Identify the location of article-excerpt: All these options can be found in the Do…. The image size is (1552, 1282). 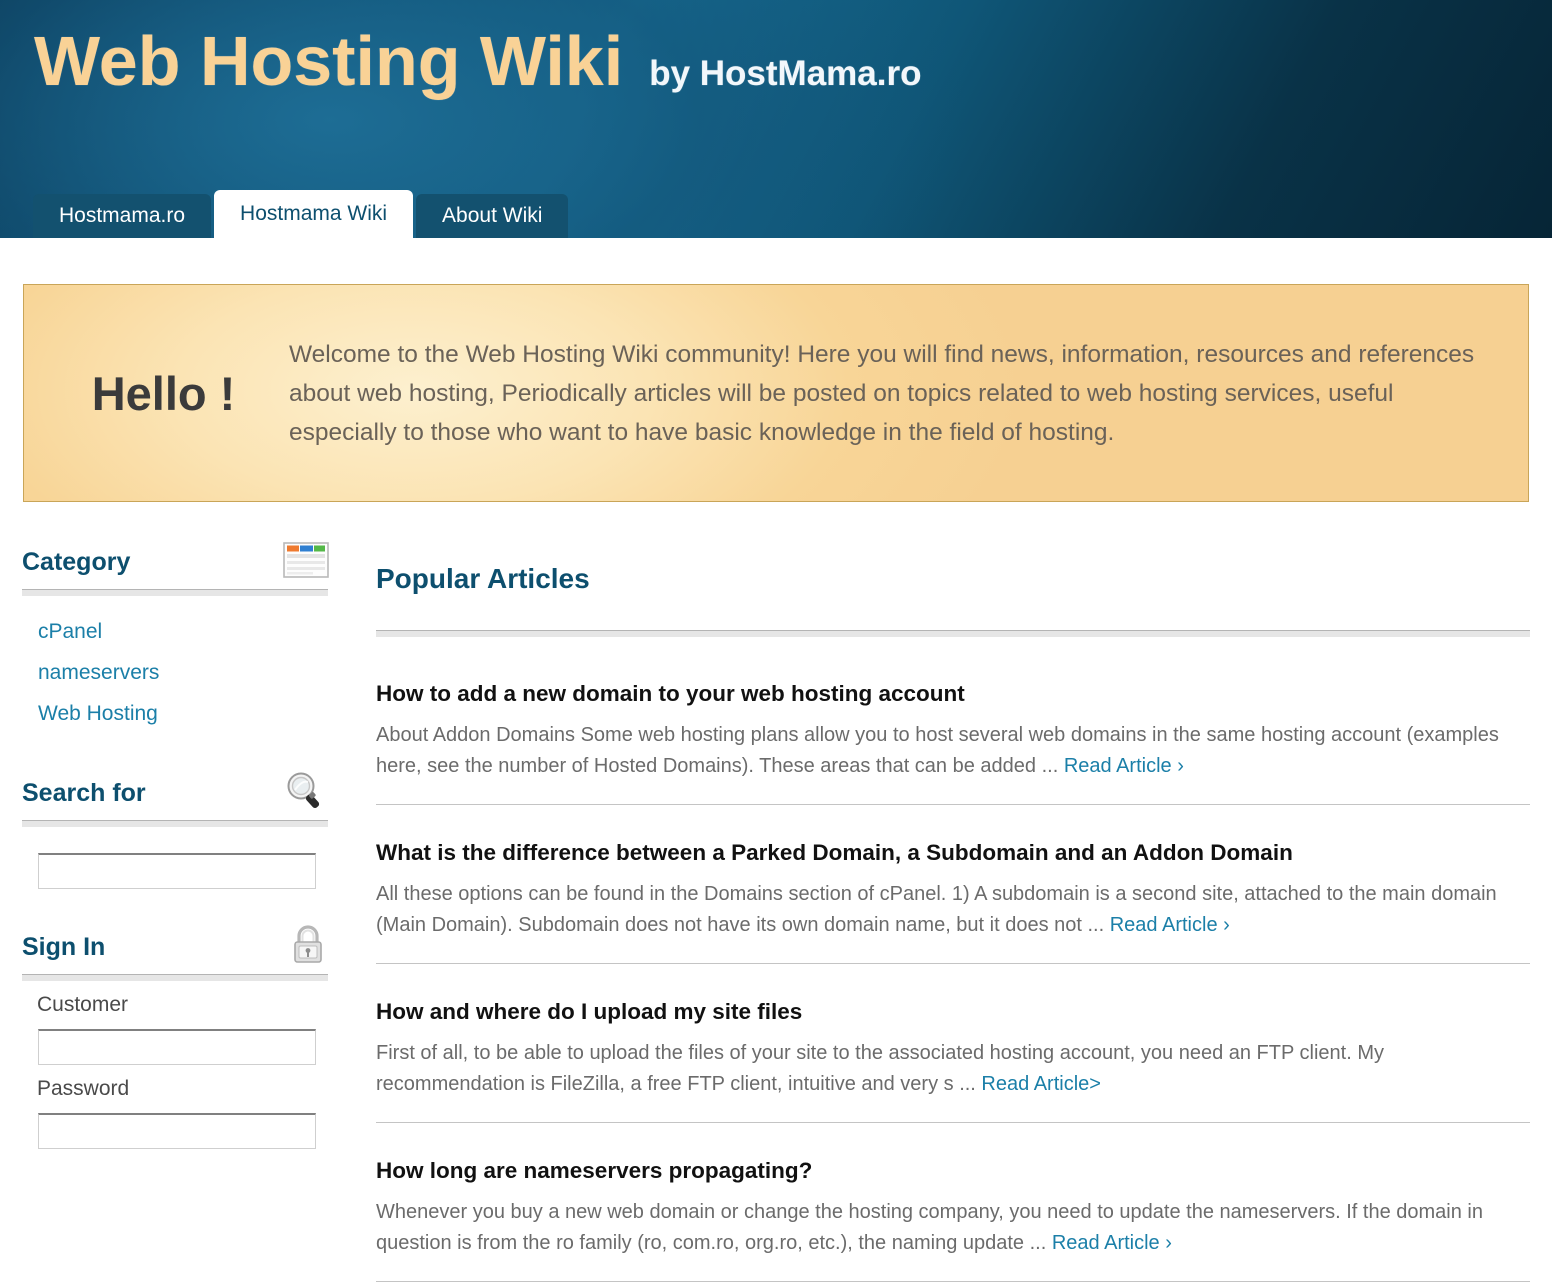
(953, 910).